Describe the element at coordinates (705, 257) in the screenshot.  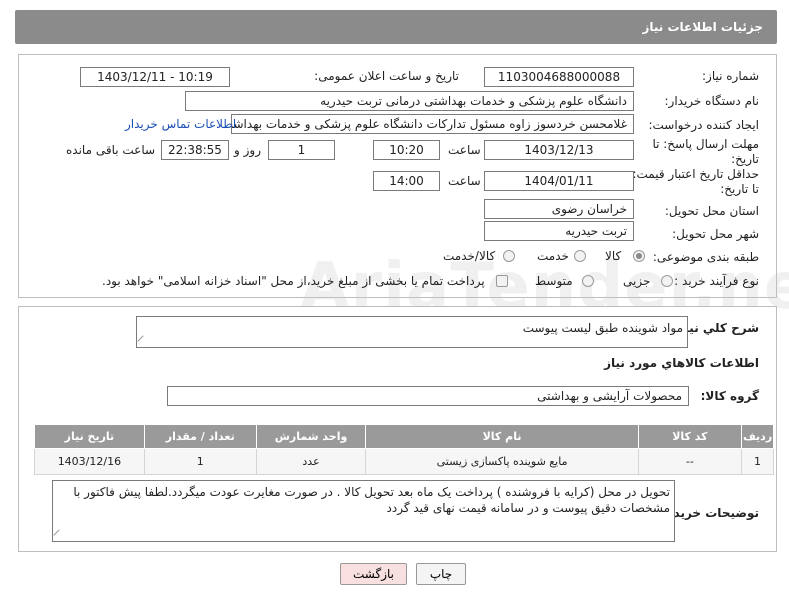
I see `category-label: طبقه بندی موضوعی:` at that location.